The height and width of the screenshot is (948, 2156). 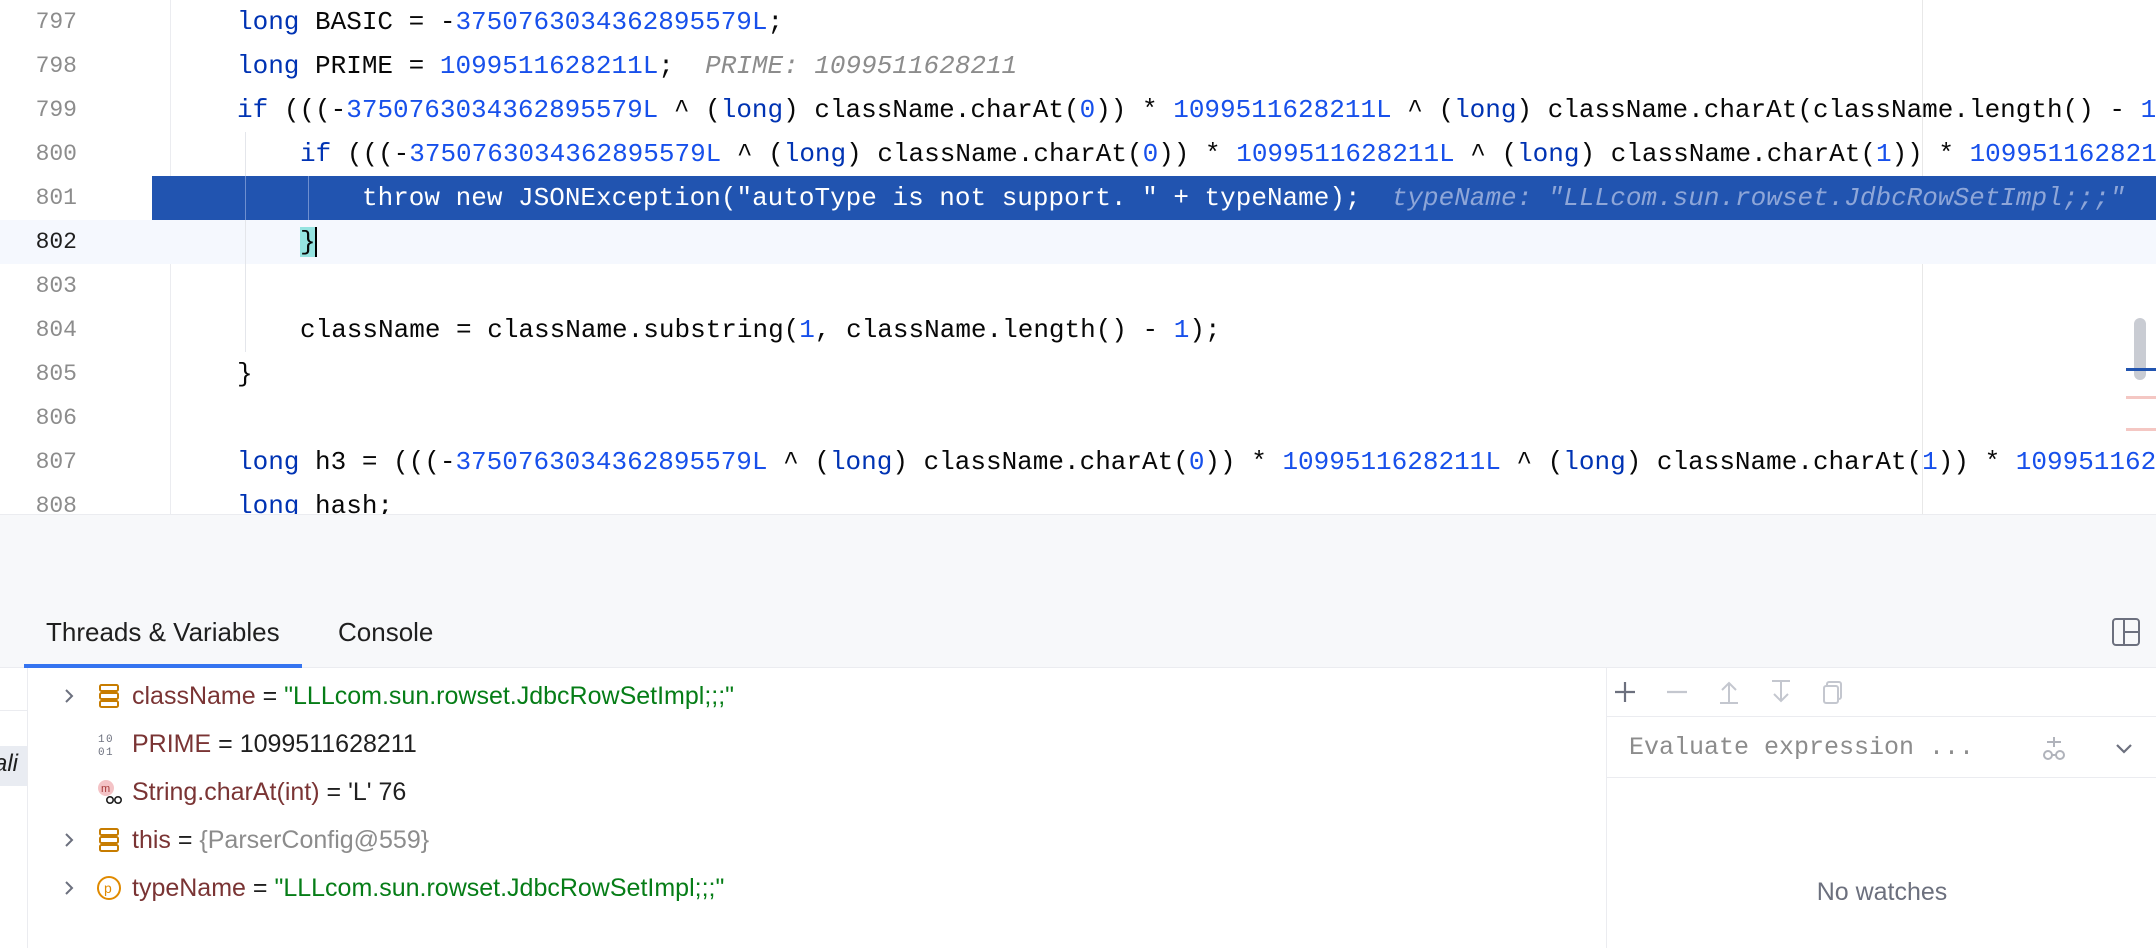 What do you see at coordinates (38, 66) in the screenshot?
I see `line-number: 798` at bounding box center [38, 66].